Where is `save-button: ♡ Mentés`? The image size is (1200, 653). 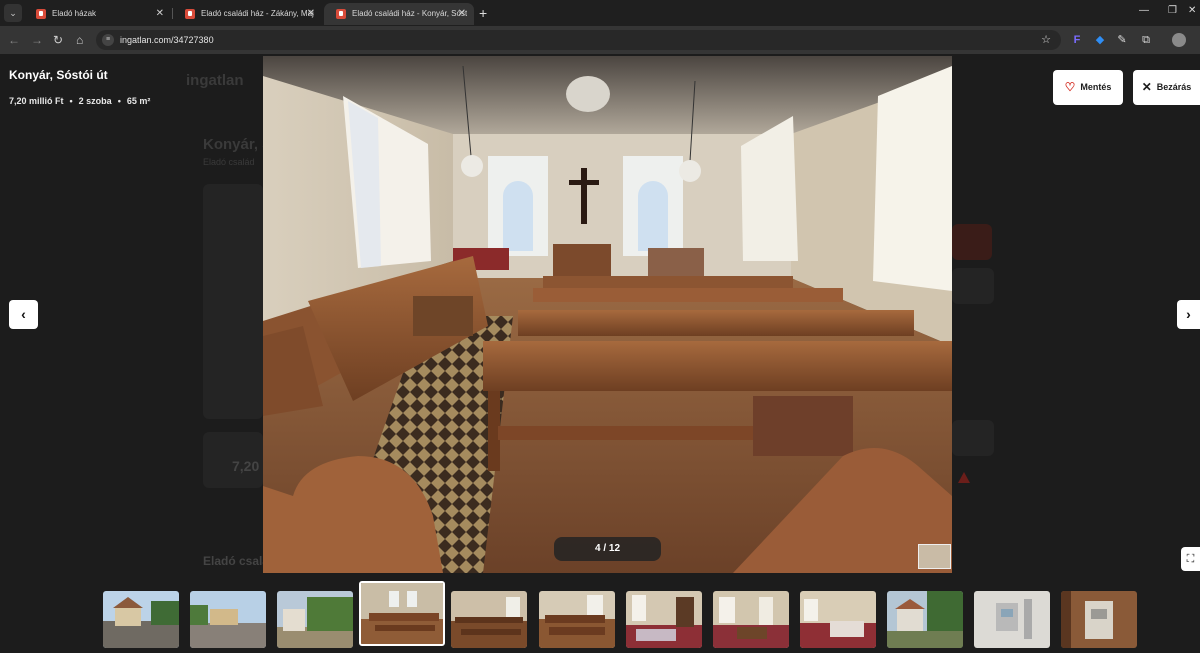 save-button: ♡ Mentés is located at coordinates (1088, 87).